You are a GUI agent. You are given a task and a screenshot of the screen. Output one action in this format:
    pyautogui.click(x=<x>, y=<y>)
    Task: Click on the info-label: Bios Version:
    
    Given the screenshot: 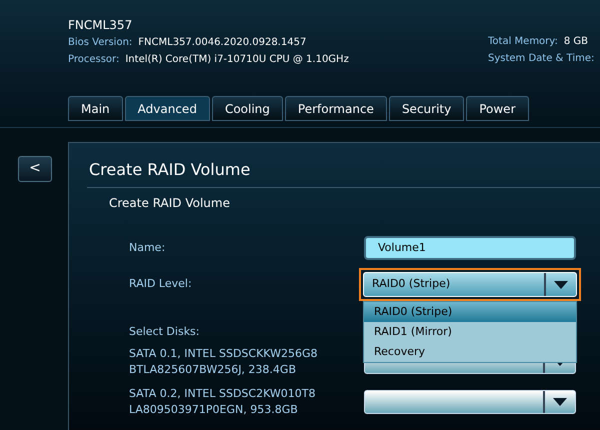 What is the action you would take?
    pyautogui.click(x=100, y=43)
    